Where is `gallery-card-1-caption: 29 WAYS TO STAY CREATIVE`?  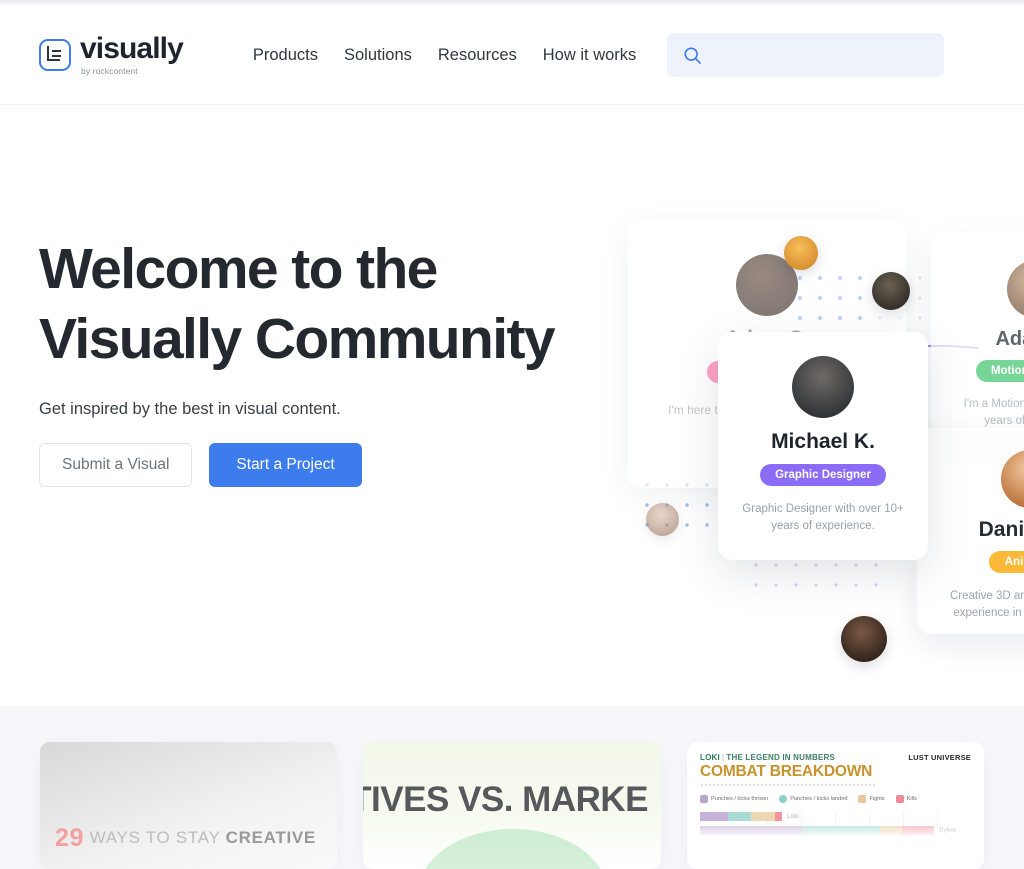 gallery-card-1-caption: 29 WAYS TO STAY CREATIVE is located at coordinates (185, 838).